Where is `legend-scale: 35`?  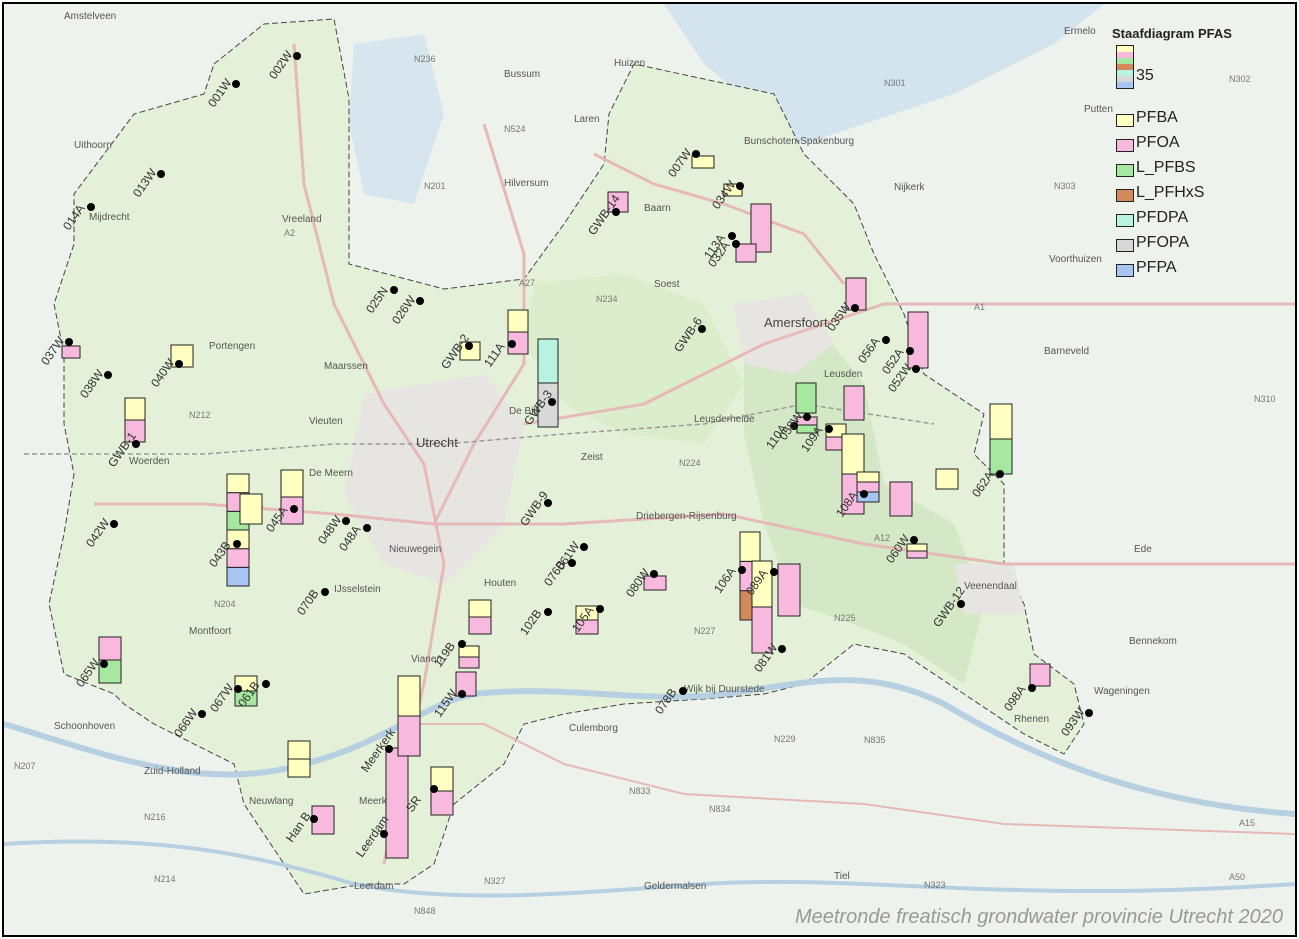 legend-scale: 35 is located at coordinates (1197, 68).